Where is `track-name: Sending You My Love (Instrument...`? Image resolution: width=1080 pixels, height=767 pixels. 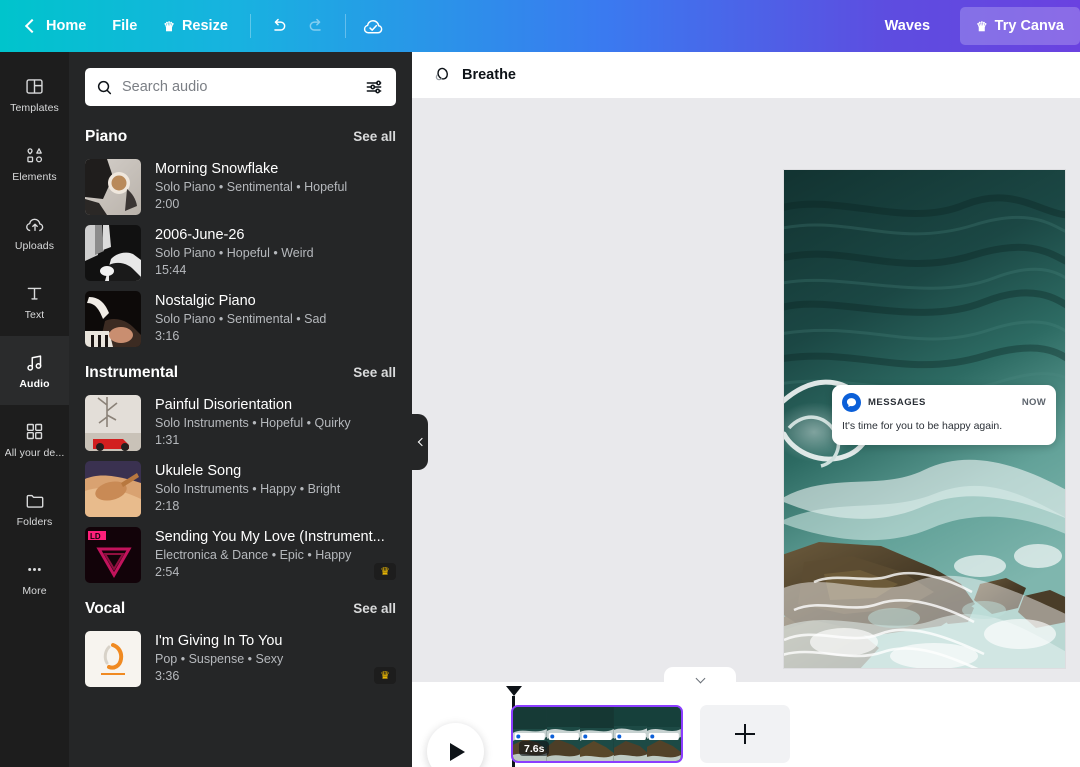
track-name: Sending You My Love (Instrument... is located at coordinates (270, 537).